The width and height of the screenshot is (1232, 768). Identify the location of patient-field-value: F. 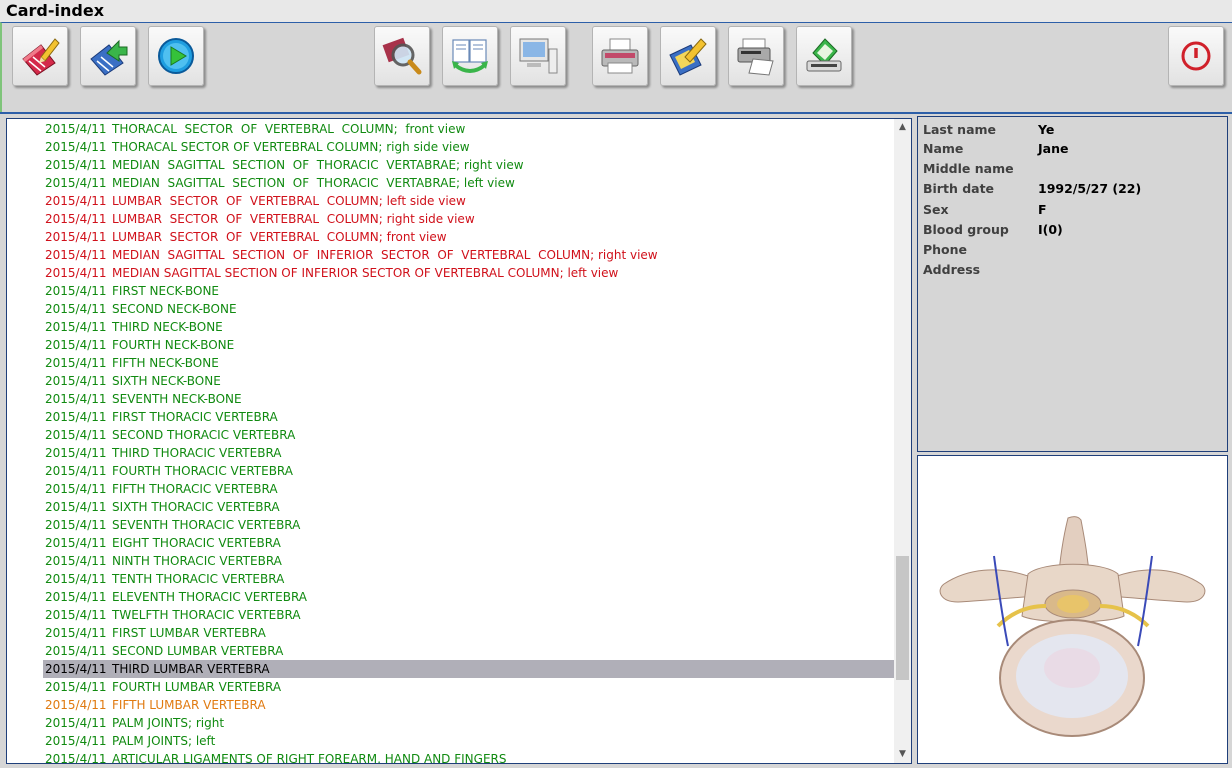
(1042, 209).